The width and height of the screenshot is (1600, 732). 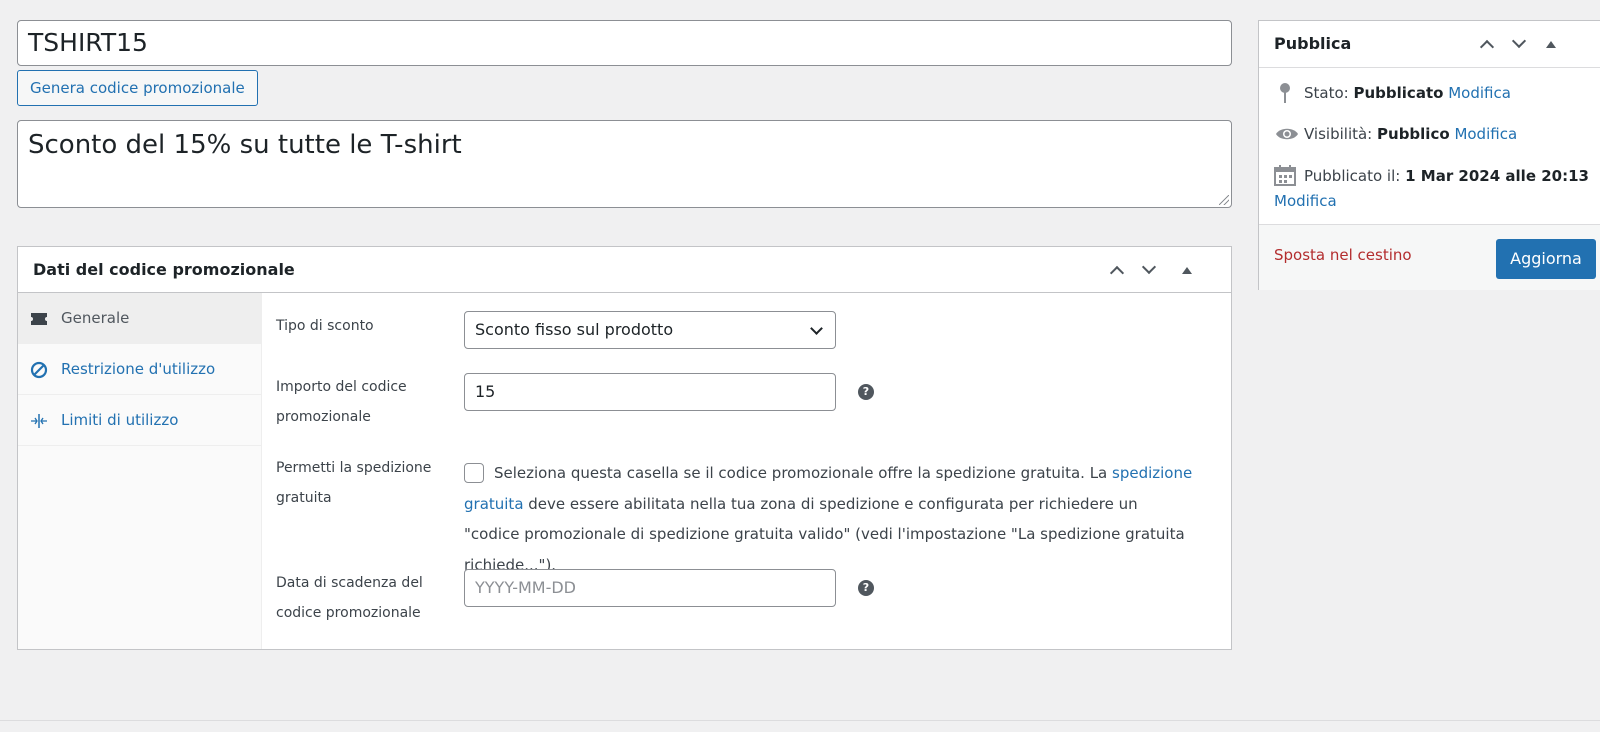 I want to click on coupon-amount-input: 15, so click(x=650, y=392).